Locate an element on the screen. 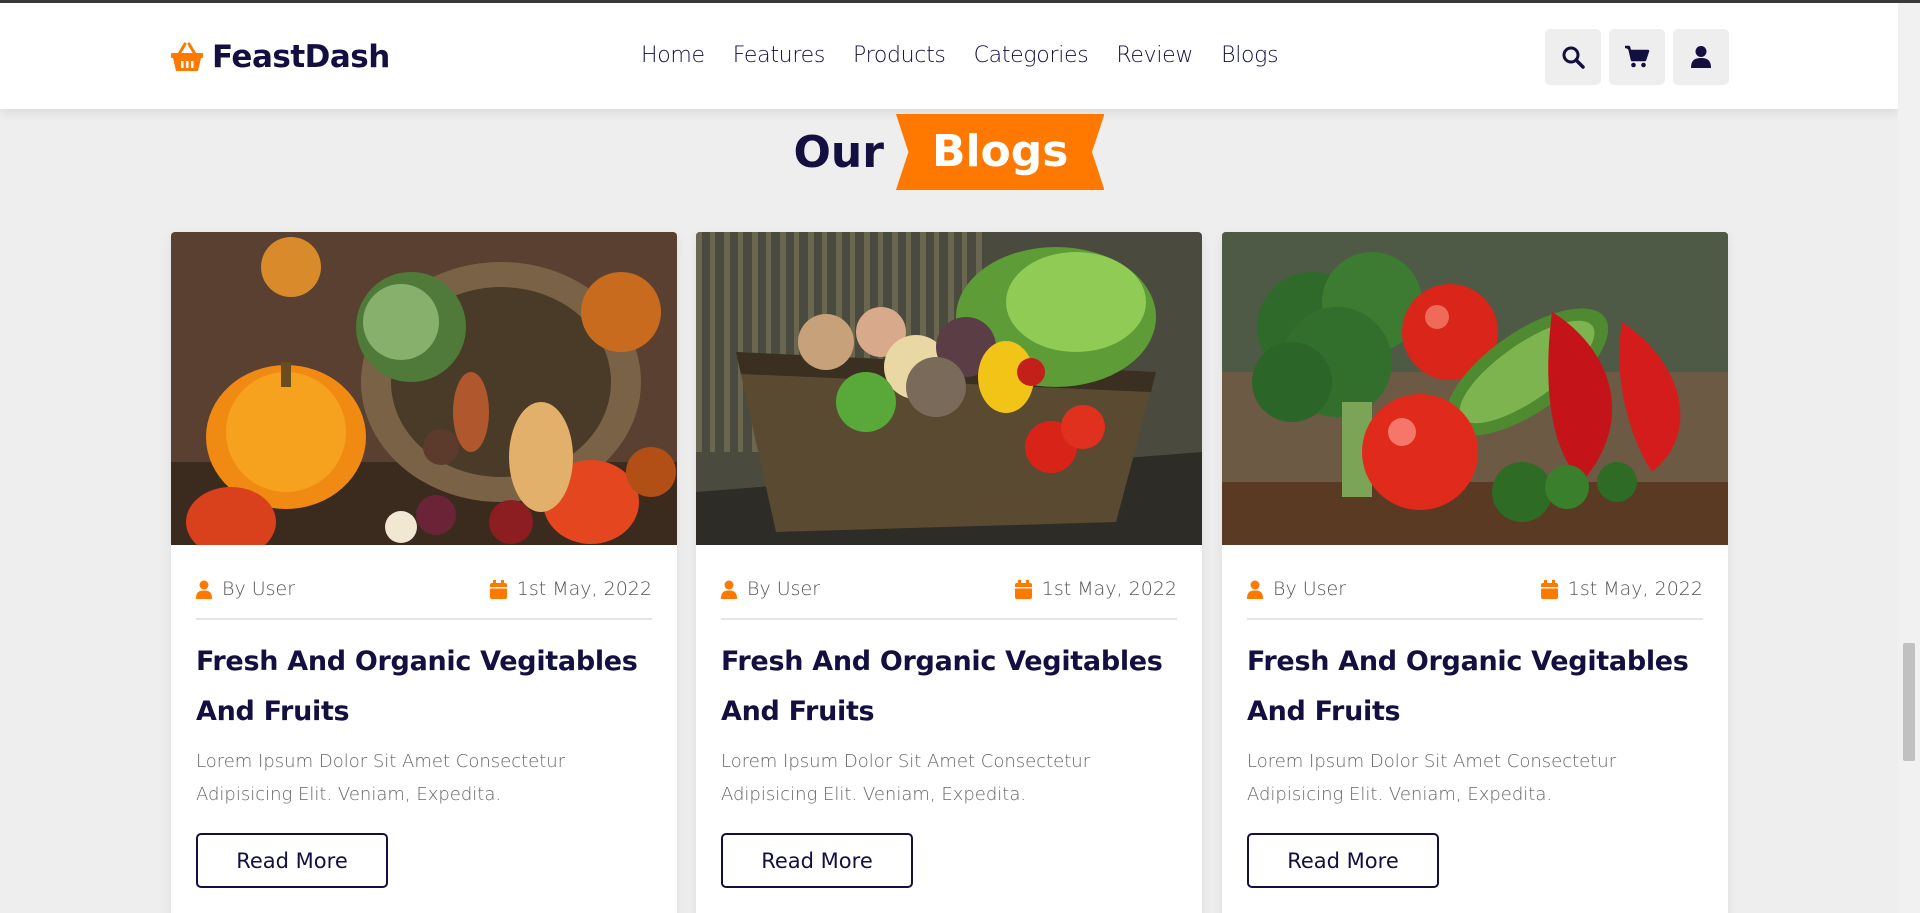  cart-button is located at coordinates (1637, 57).